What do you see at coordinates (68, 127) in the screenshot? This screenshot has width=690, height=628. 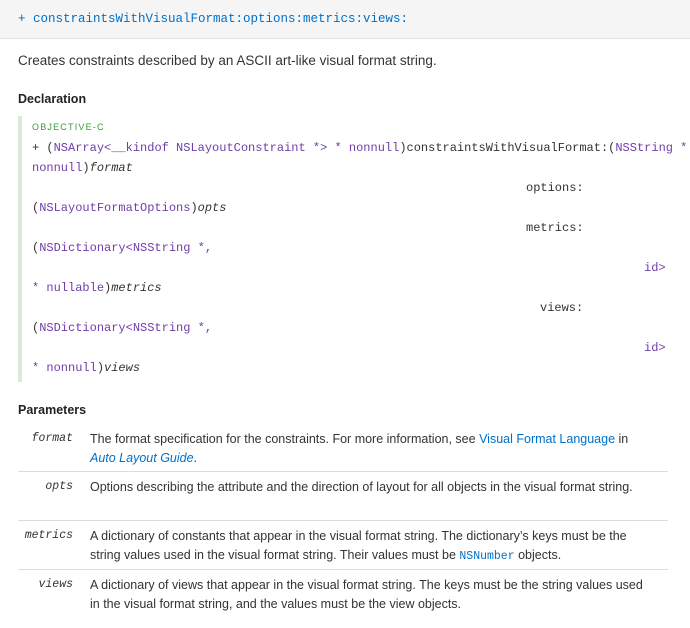 I see `language-label: OBJECTIVE-C` at bounding box center [68, 127].